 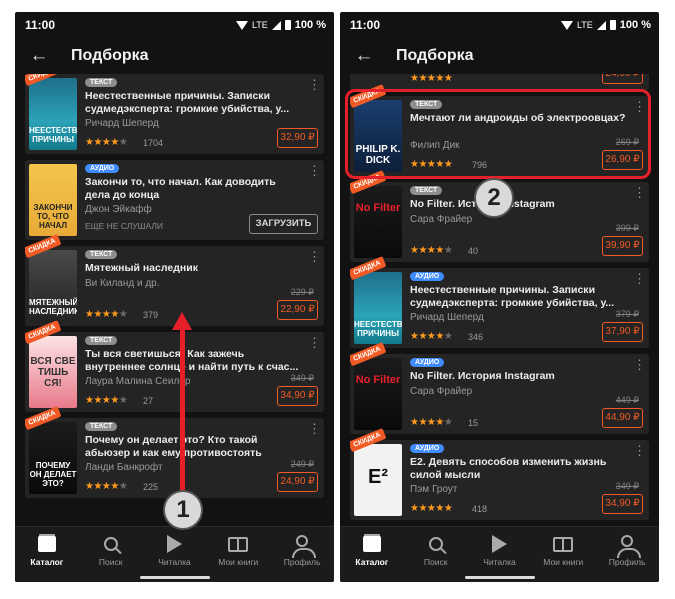 What do you see at coordinates (297, 310) in the screenshot?
I see `price-button: 22,90 ₽` at bounding box center [297, 310].